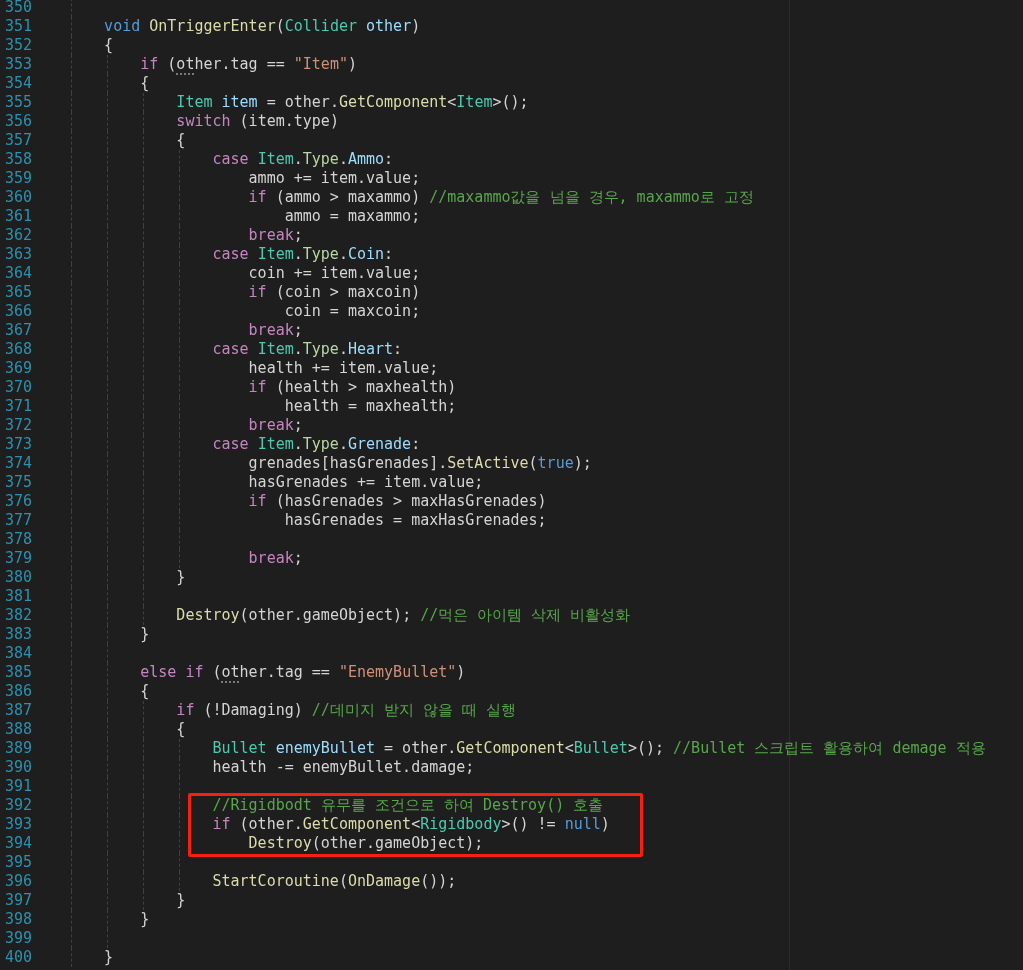 The width and height of the screenshot is (1023, 970). I want to click on line-number: 364, so click(19, 274).